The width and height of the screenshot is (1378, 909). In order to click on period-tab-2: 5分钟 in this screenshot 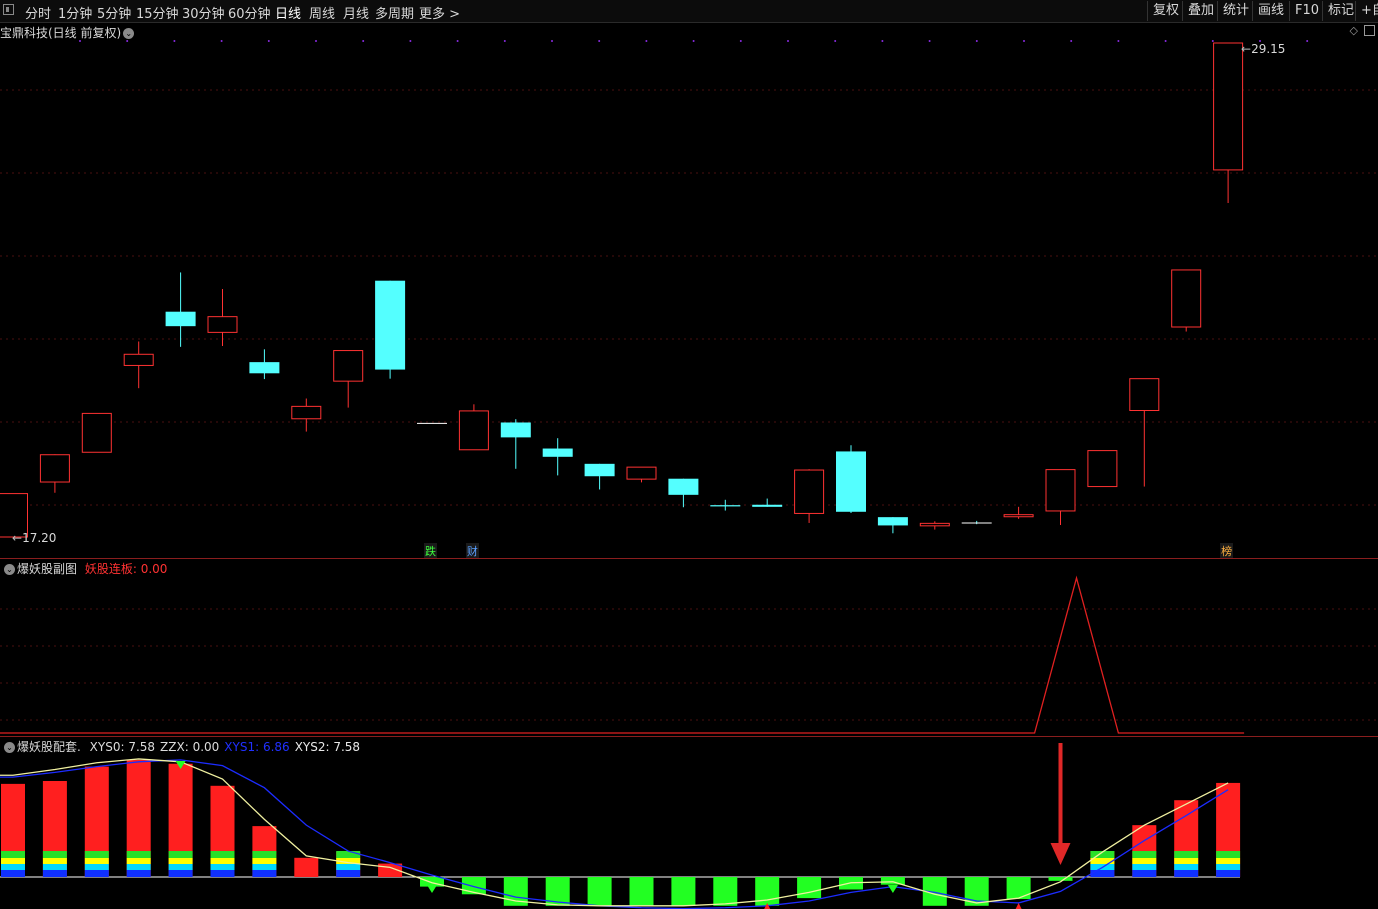, I will do `click(114, 12)`.